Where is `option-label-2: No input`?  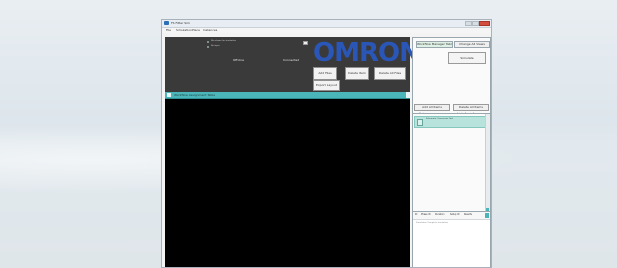
option-label-2: No input is located at coordinates (215, 46).